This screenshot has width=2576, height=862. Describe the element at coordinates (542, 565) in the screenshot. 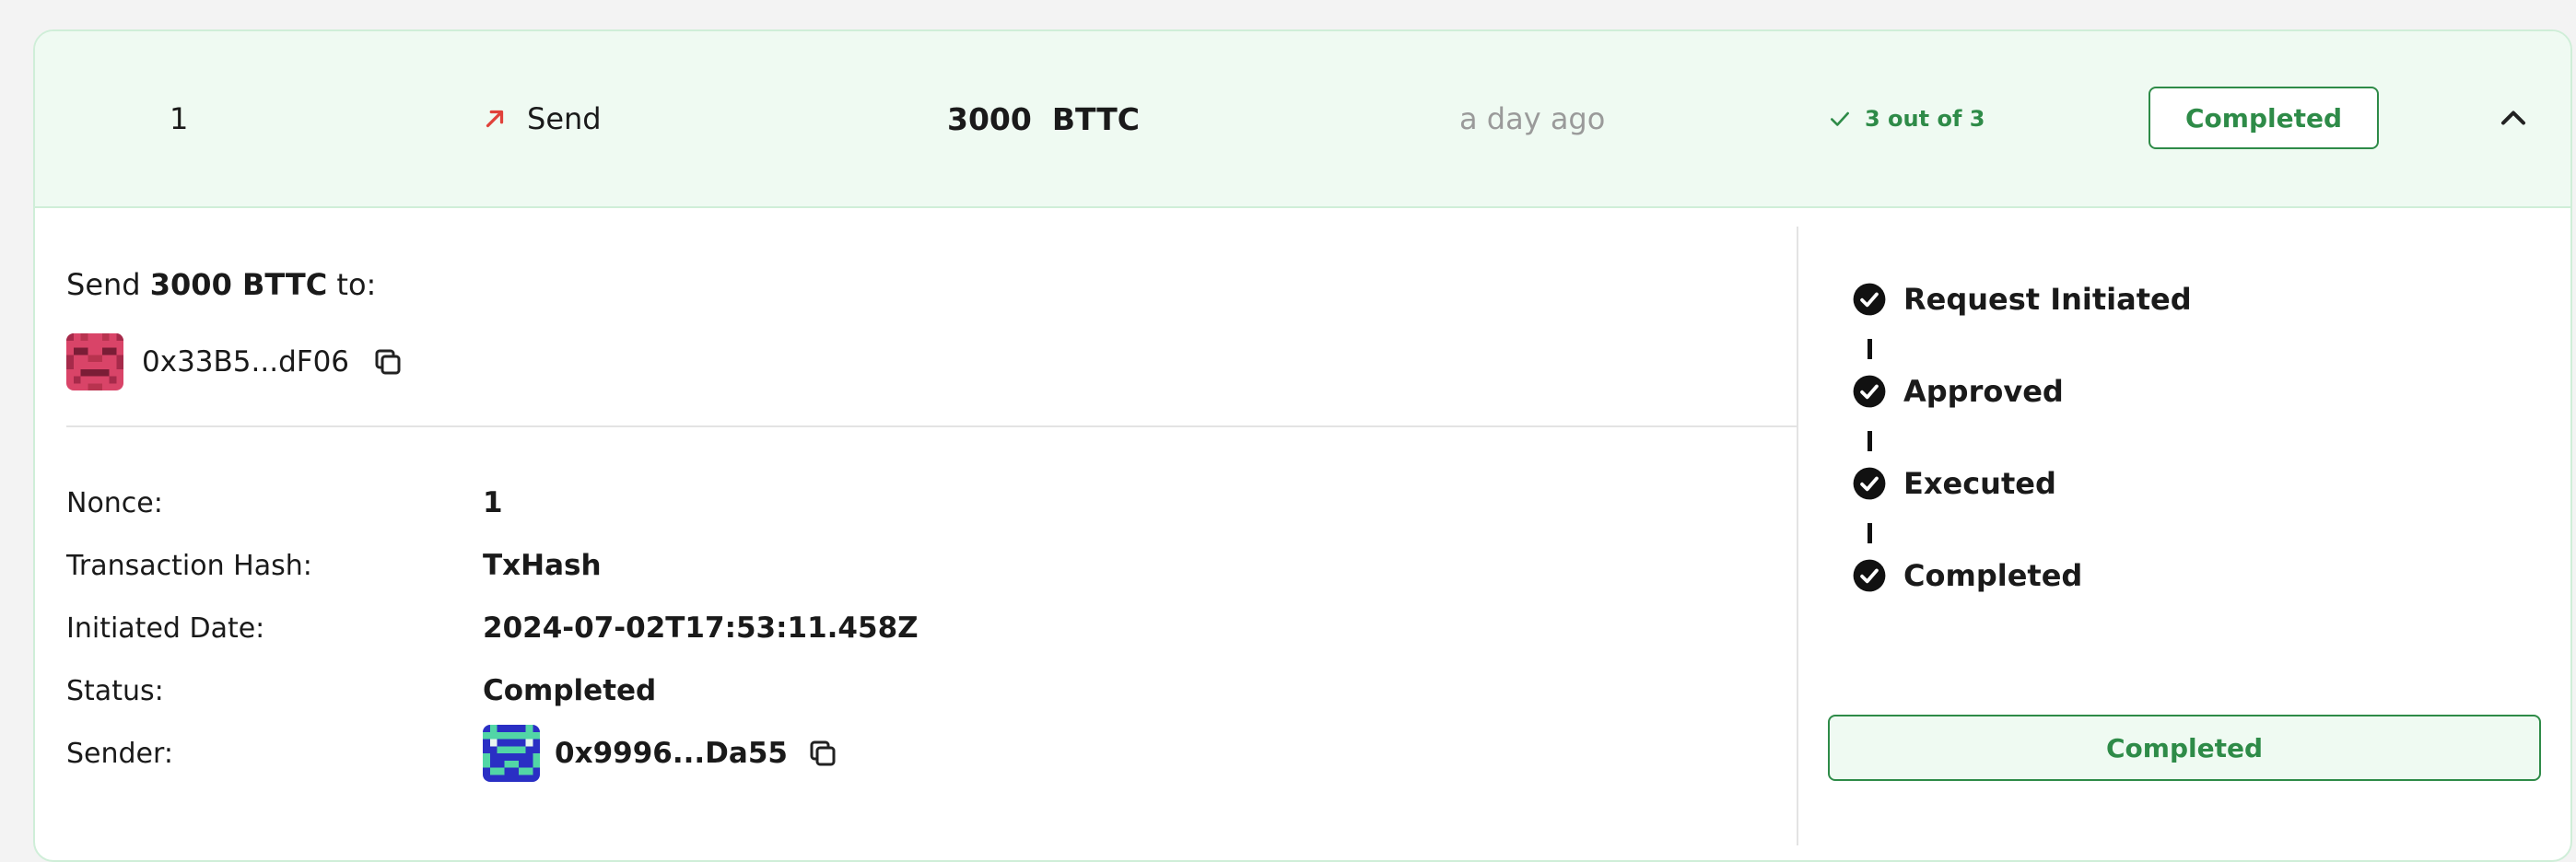

I see `detail-value: TxHash` at that location.